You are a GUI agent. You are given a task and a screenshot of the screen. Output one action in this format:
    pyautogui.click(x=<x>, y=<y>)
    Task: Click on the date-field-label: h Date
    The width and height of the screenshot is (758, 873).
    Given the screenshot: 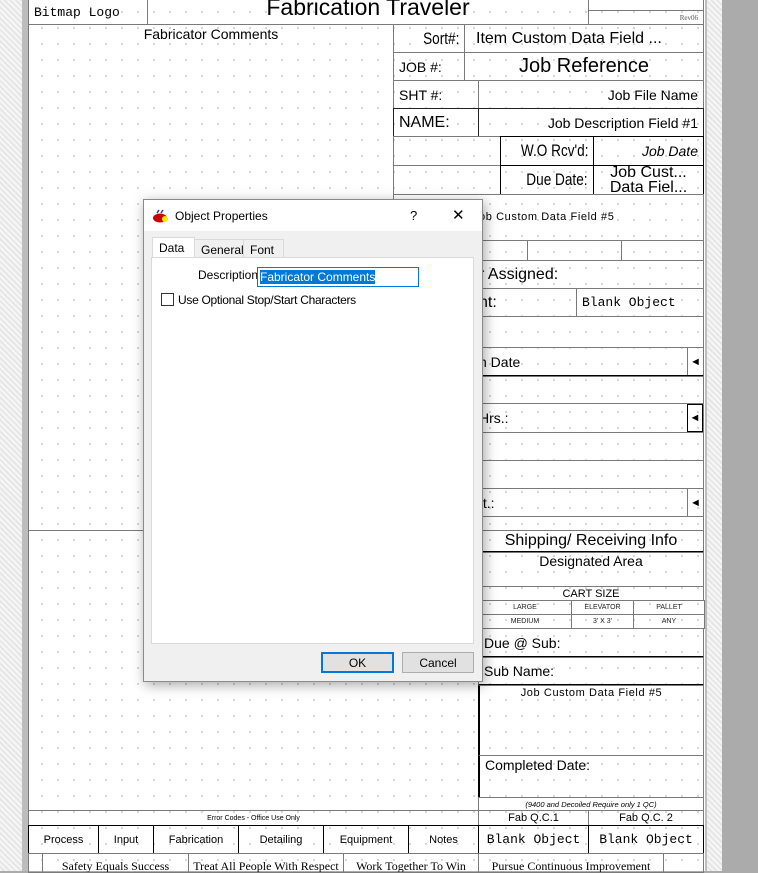 What is the action you would take?
    pyautogui.click(x=500, y=361)
    